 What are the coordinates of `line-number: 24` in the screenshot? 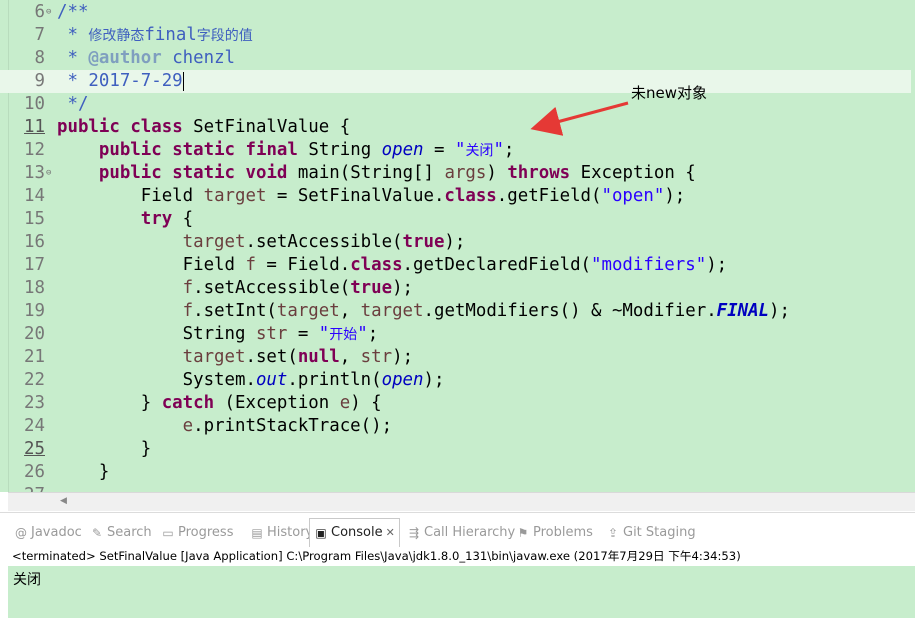 It's located at (34, 426).